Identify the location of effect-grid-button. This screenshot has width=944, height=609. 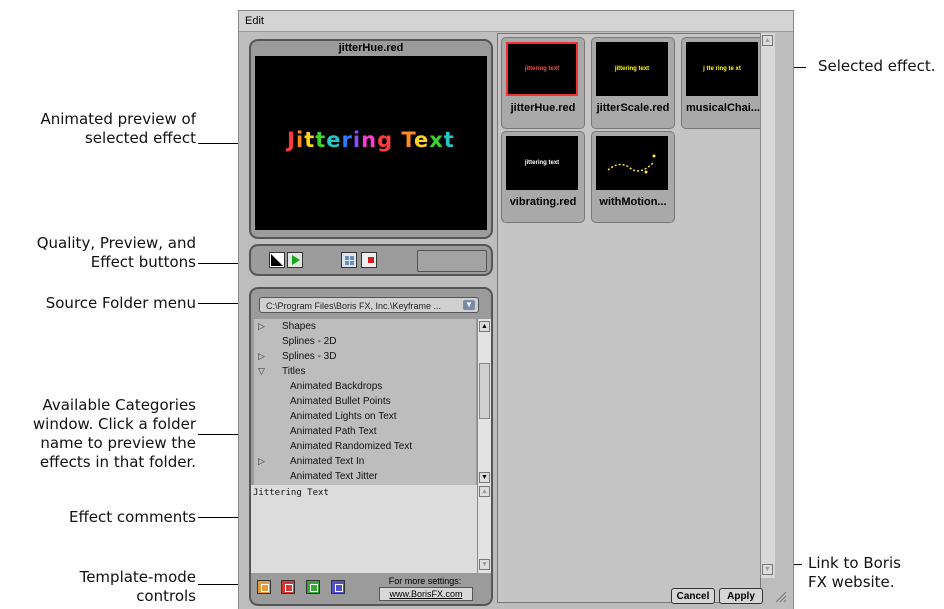
(349, 260).